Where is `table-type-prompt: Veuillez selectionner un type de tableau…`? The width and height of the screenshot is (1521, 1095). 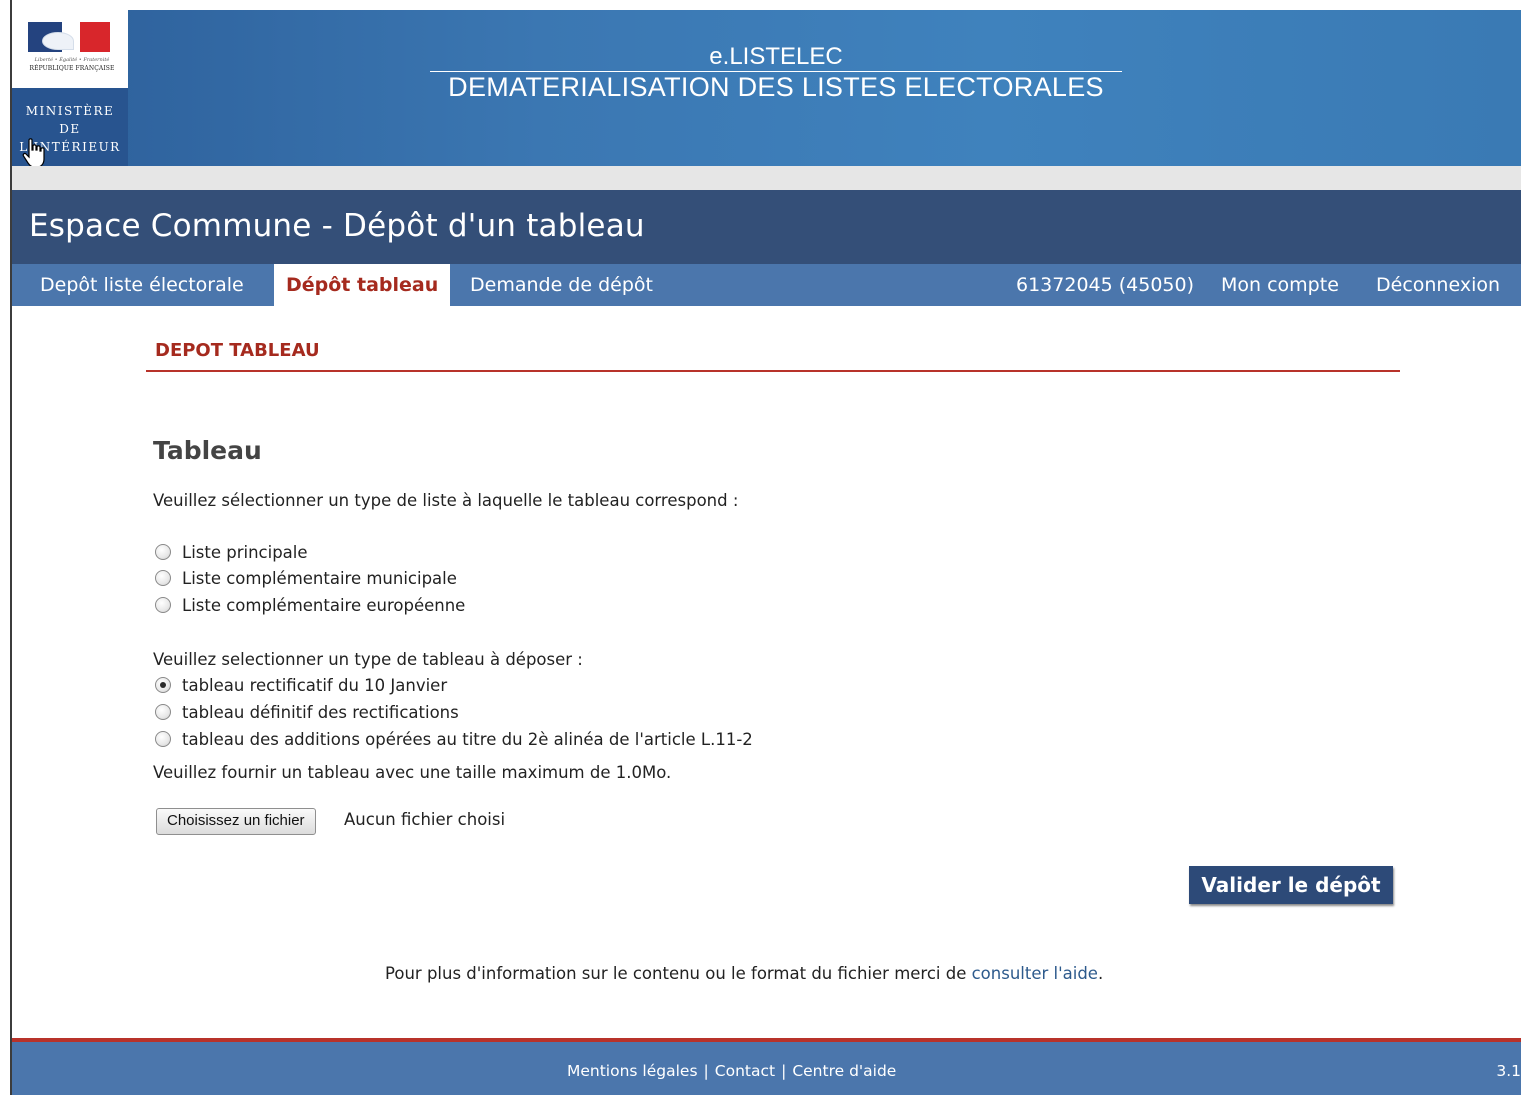 table-type-prompt: Veuillez selectionner un type de tableau… is located at coordinates (368, 659).